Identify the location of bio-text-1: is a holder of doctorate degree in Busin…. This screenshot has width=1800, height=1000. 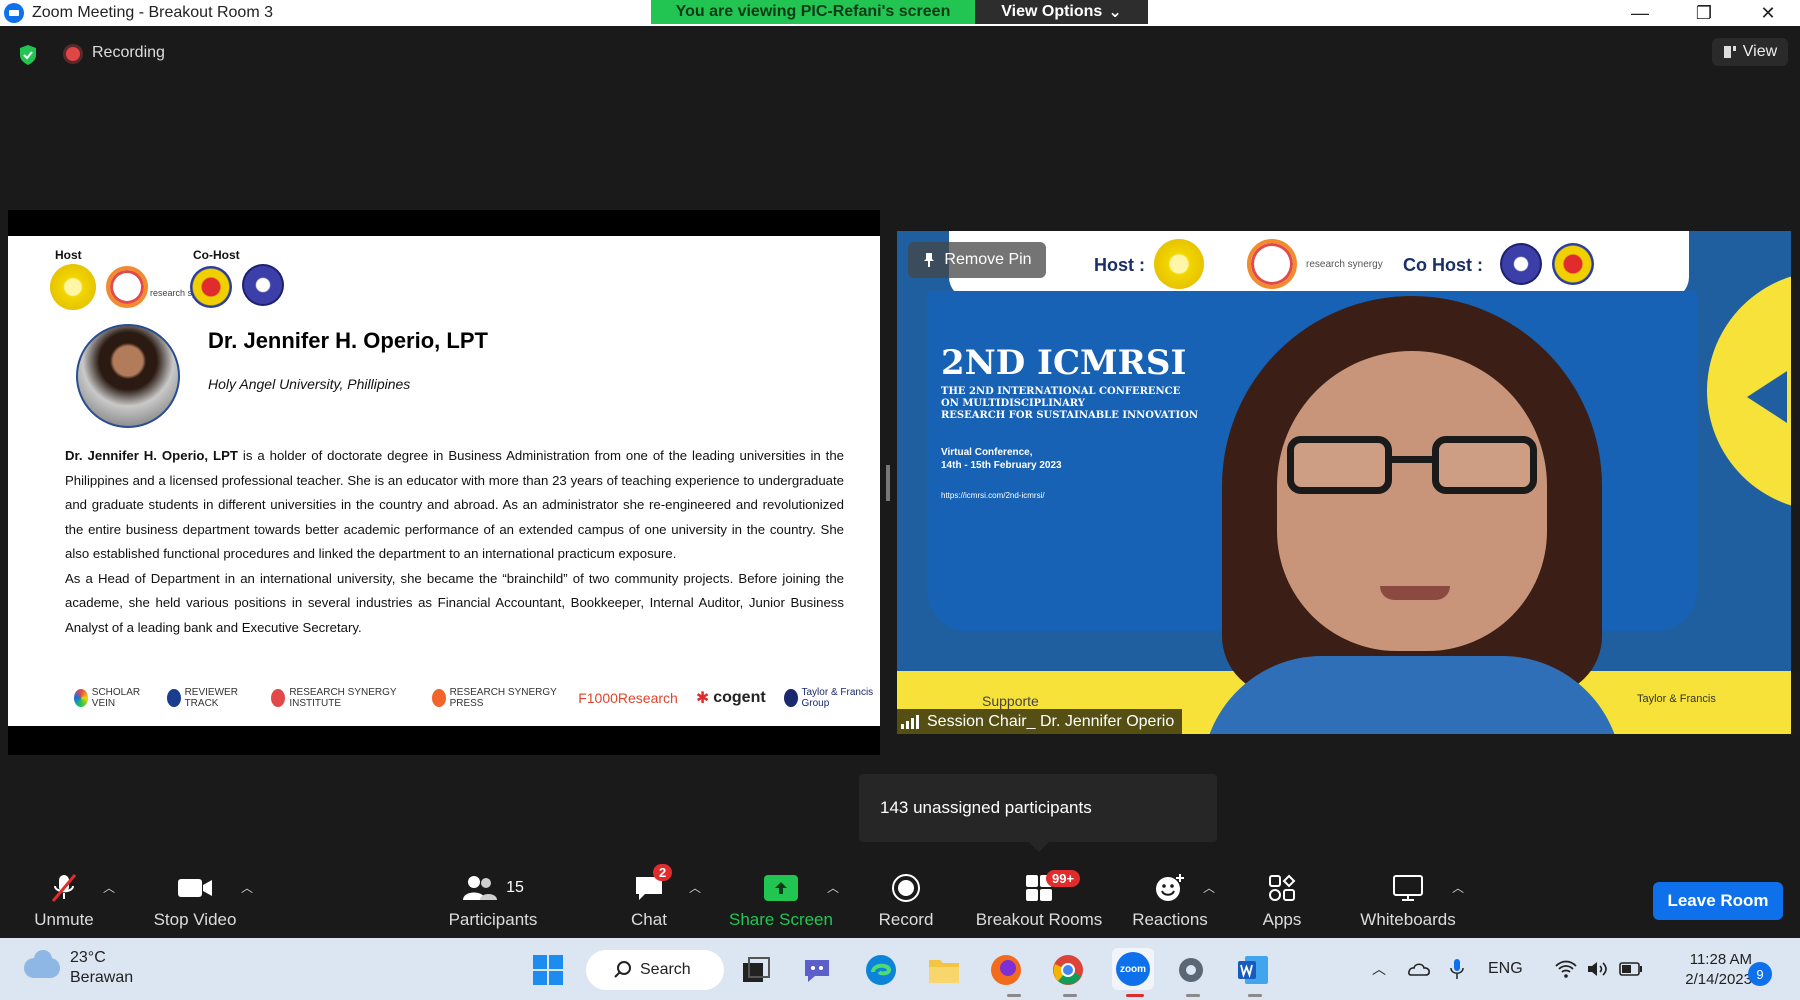
(454, 504).